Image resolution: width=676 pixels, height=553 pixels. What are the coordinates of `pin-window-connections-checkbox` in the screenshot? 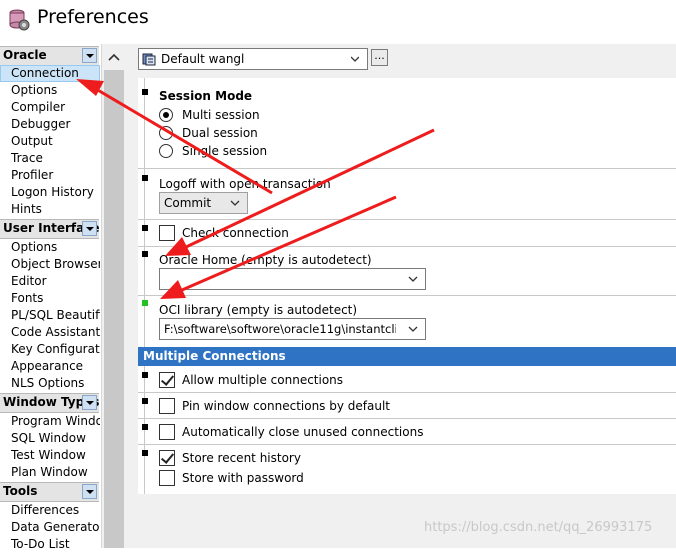 It's located at (167, 406).